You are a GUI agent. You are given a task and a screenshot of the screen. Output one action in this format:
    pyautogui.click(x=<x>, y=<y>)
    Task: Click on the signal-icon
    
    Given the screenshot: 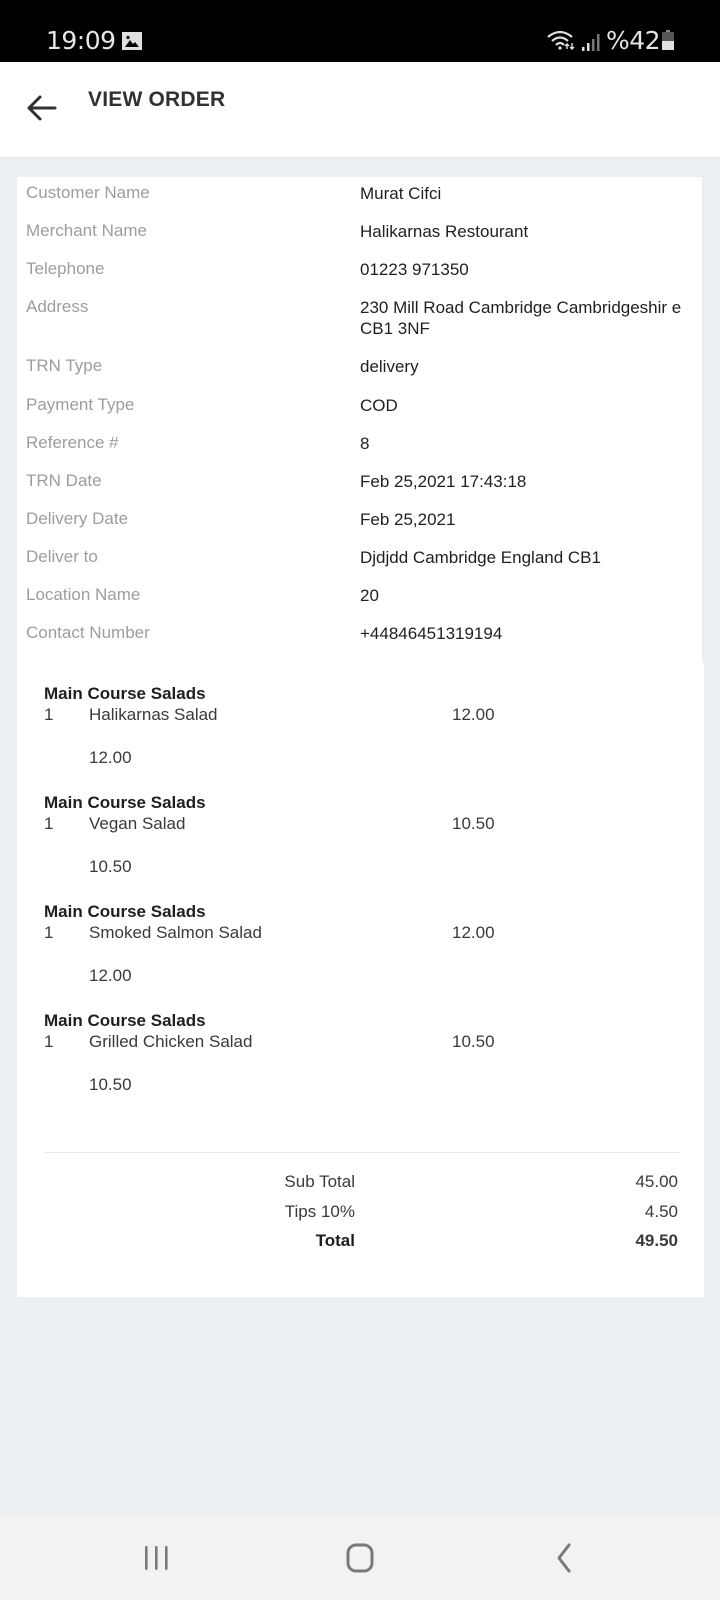 What is the action you would take?
    pyautogui.click(x=591, y=42)
    